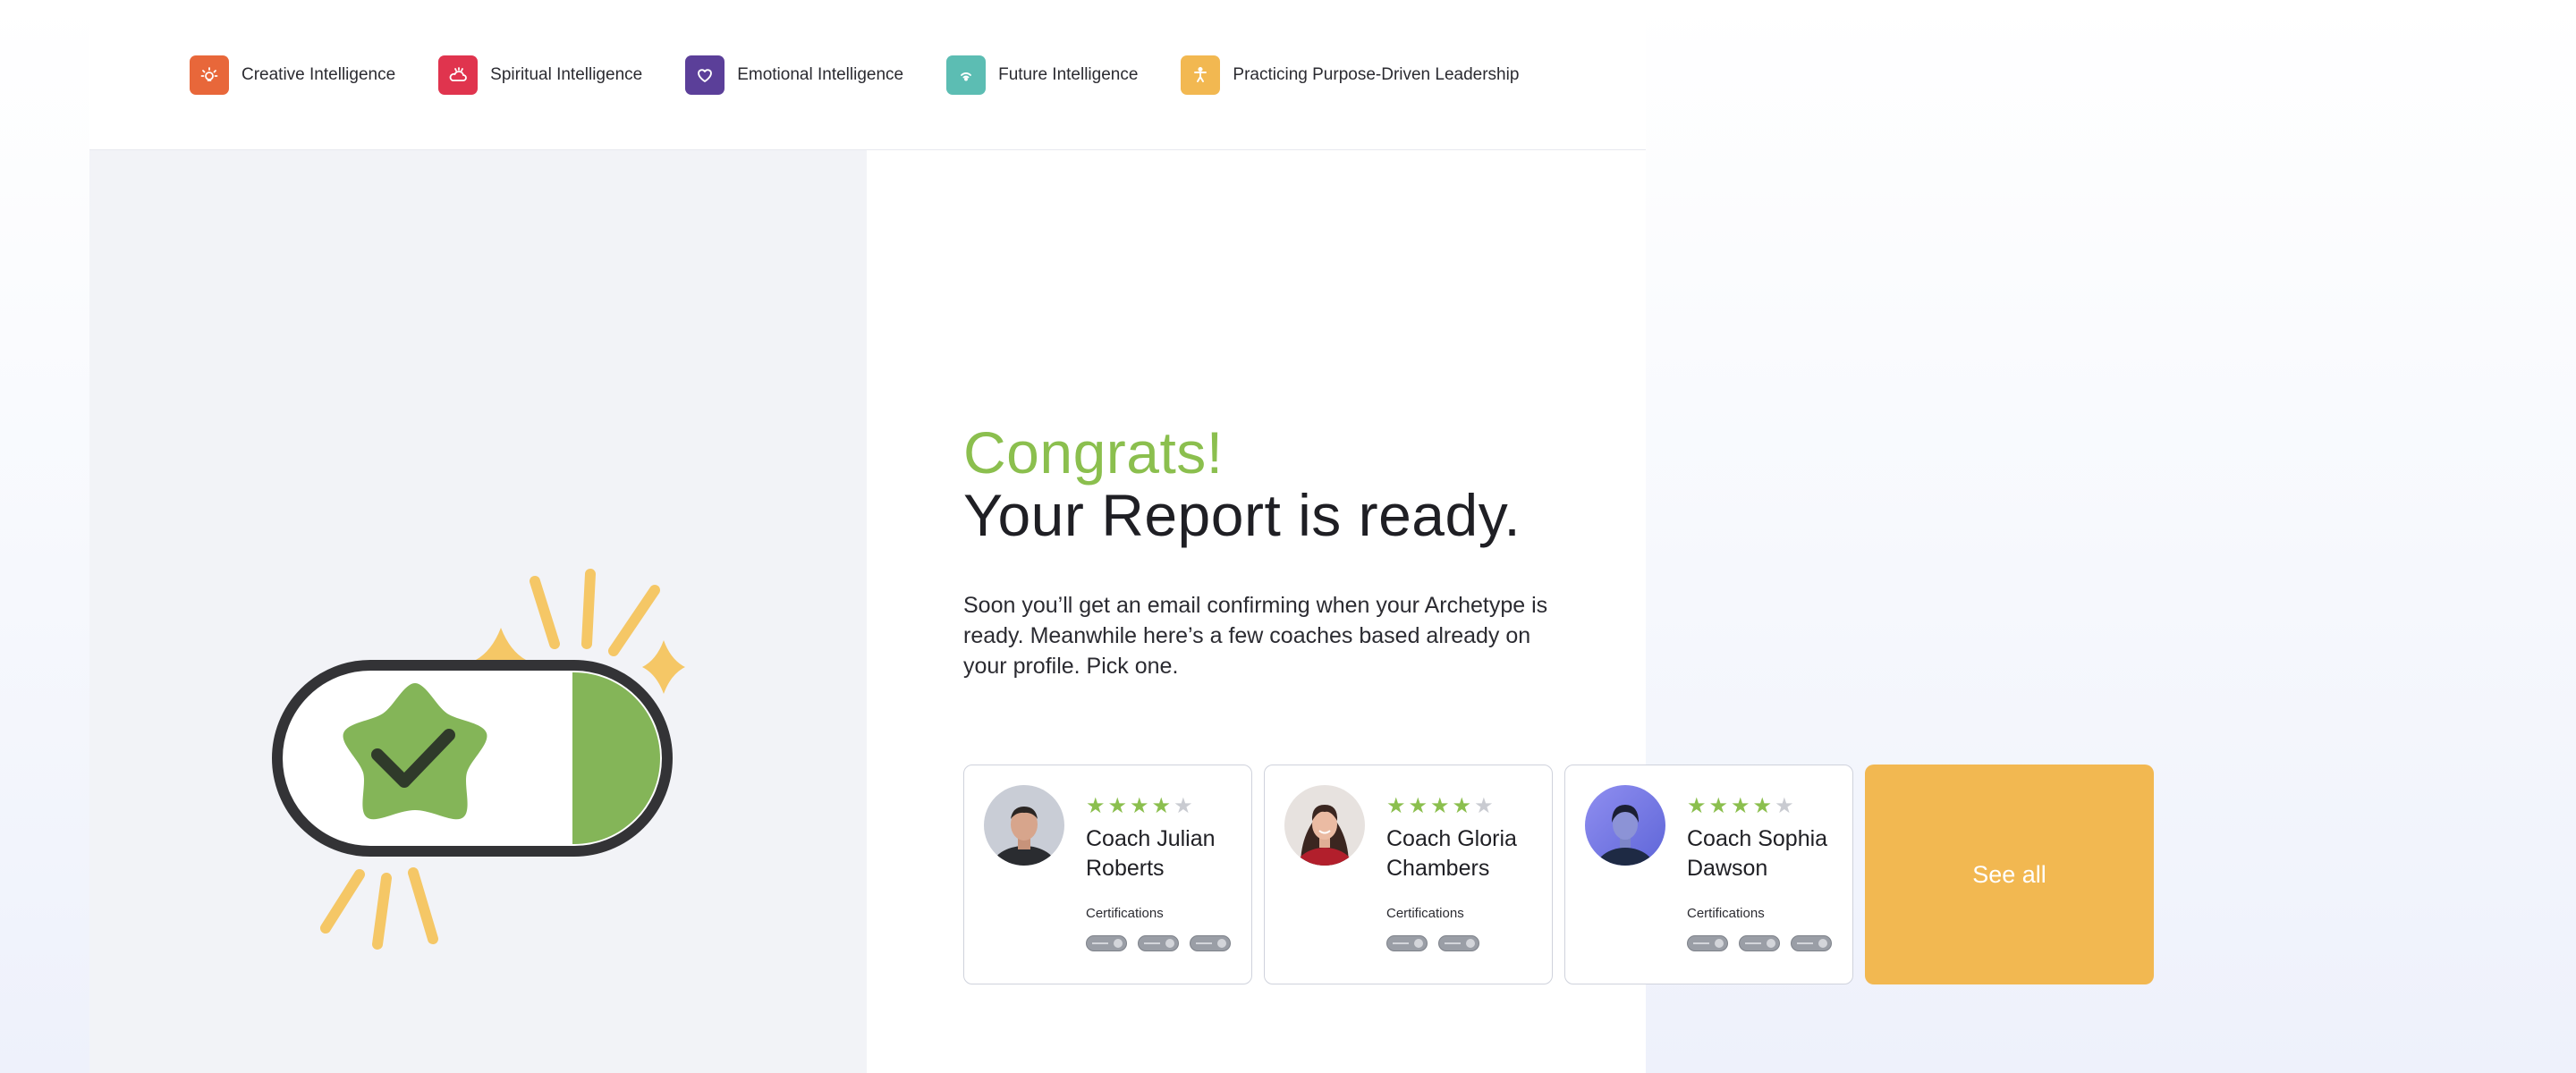 The width and height of the screenshot is (2576, 1073). I want to click on nav-label: Emotional Intelligence, so click(820, 74).